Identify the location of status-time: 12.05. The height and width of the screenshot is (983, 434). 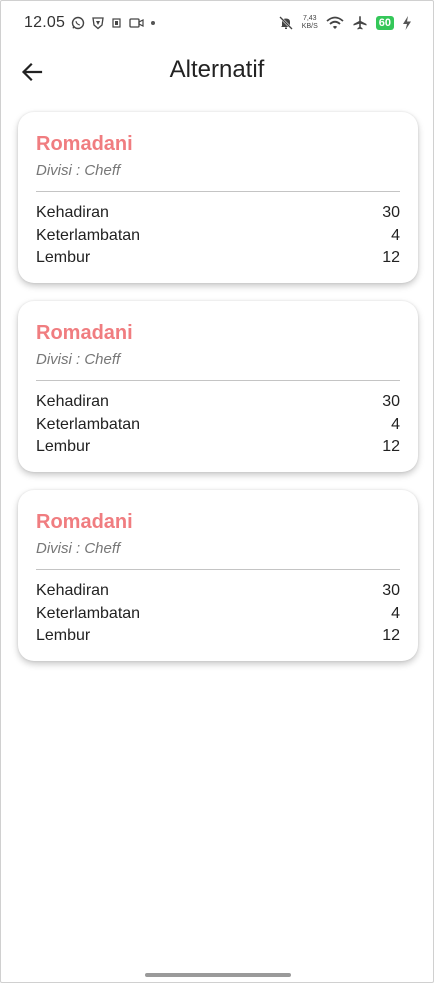
(45, 22).